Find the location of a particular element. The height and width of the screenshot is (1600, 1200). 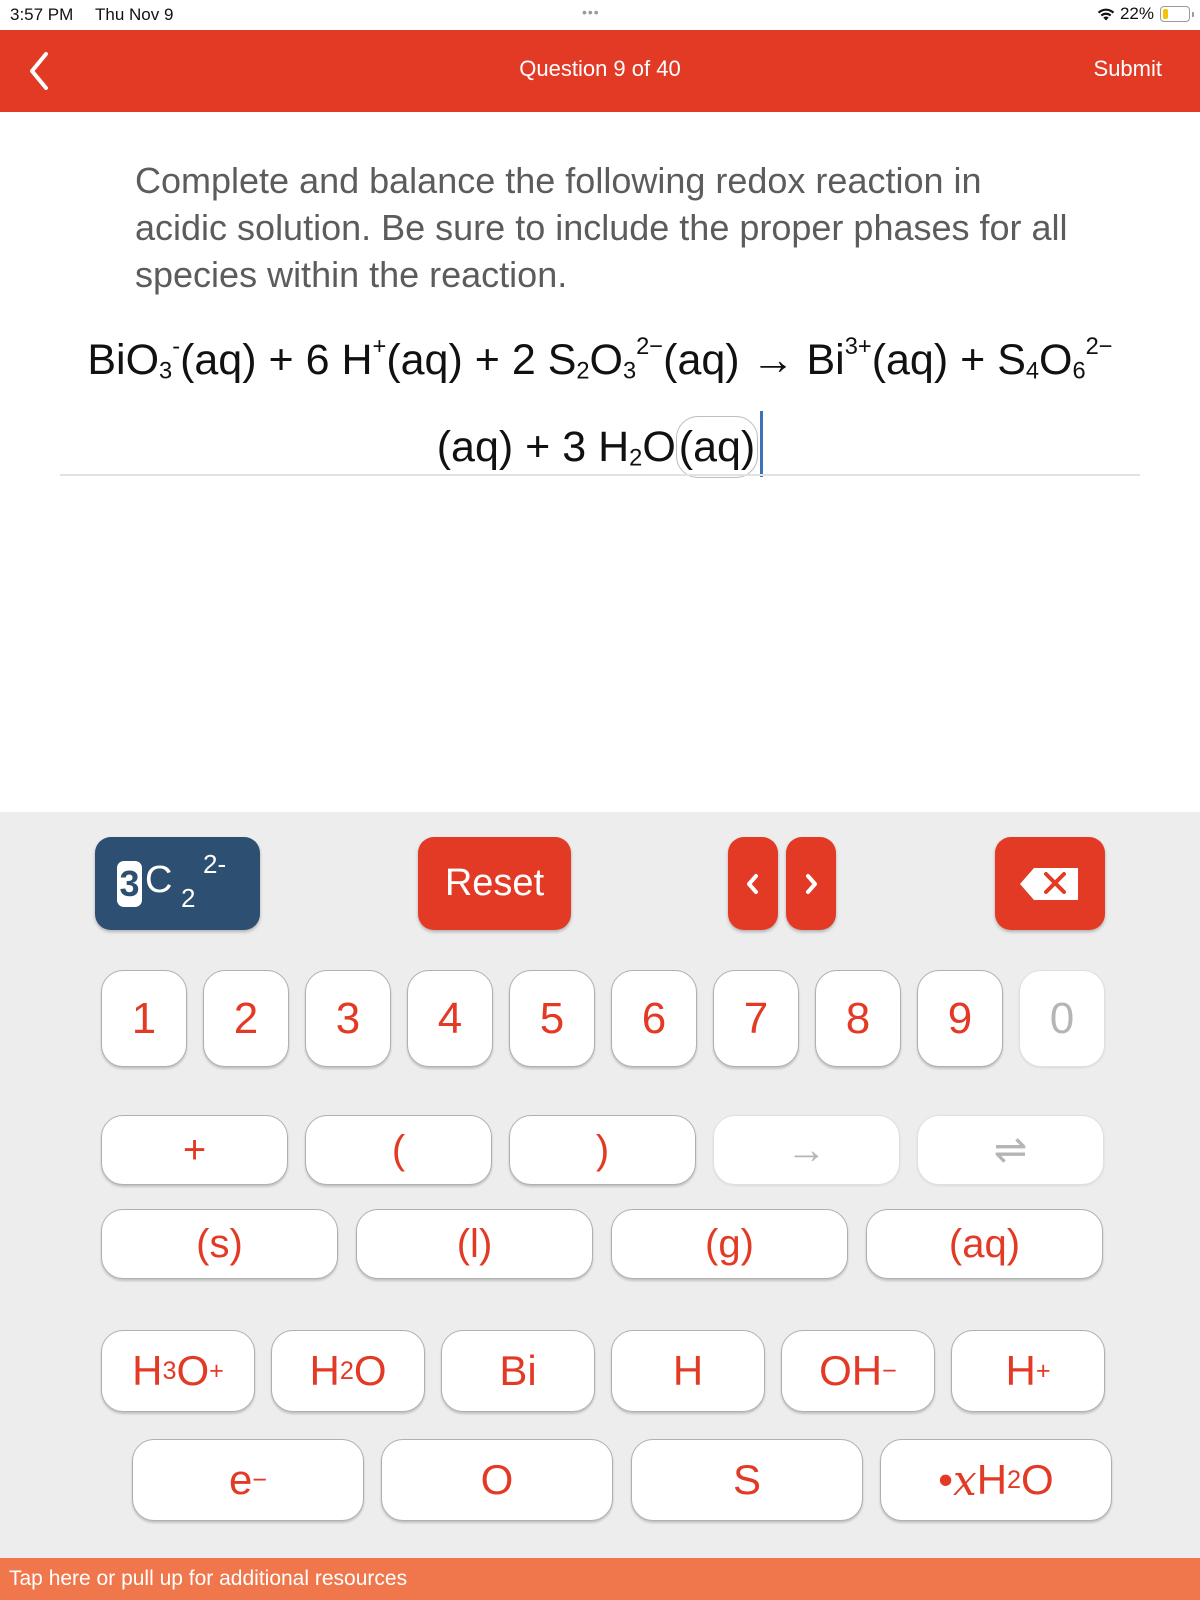

battery-level-fill is located at coordinates (1166, 14).